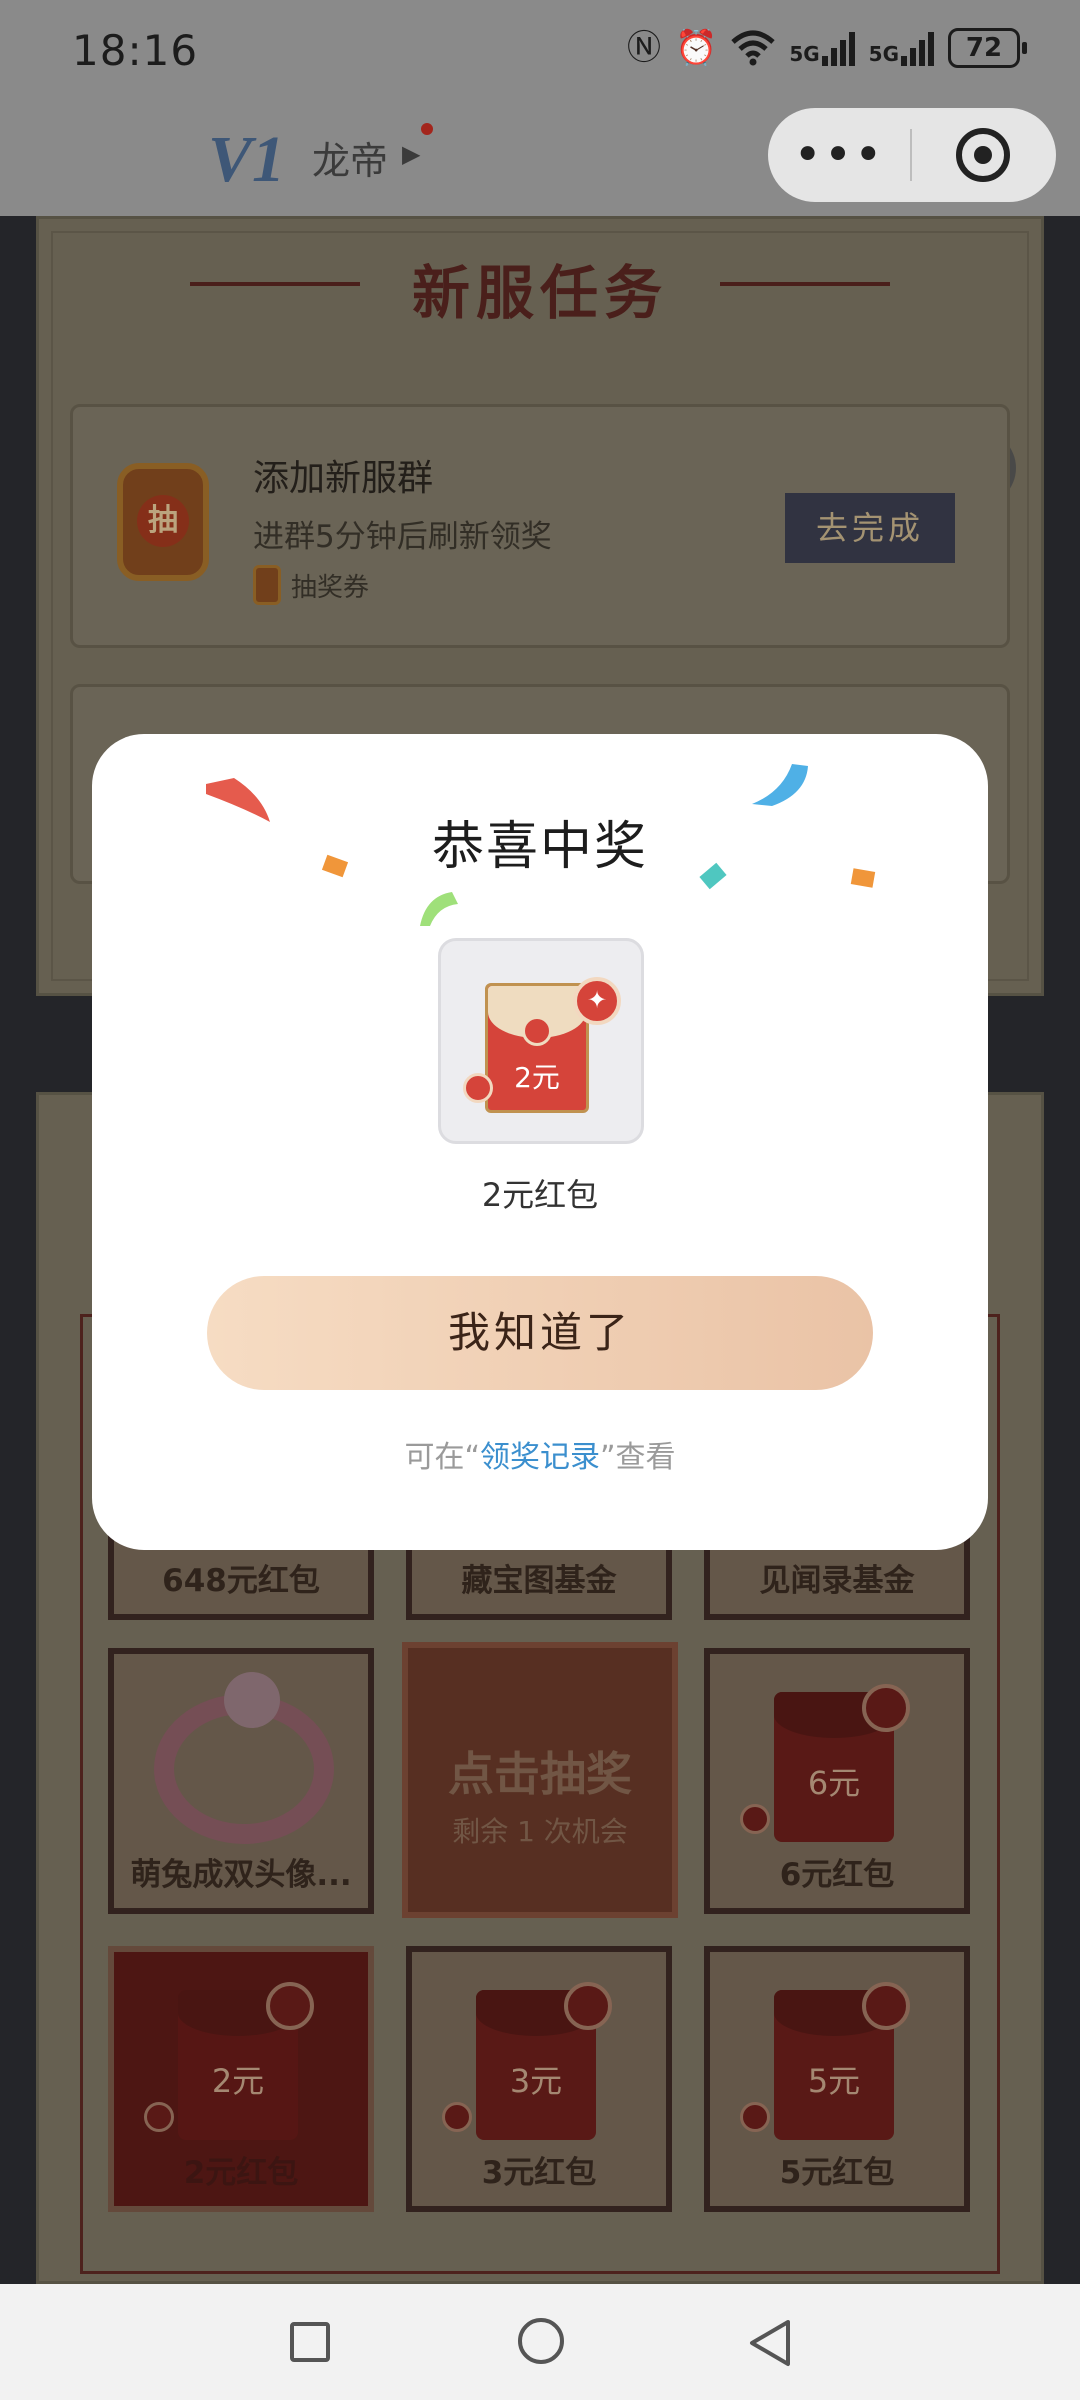  I want to click on coin-icon: ✦, so click(597, 1001).